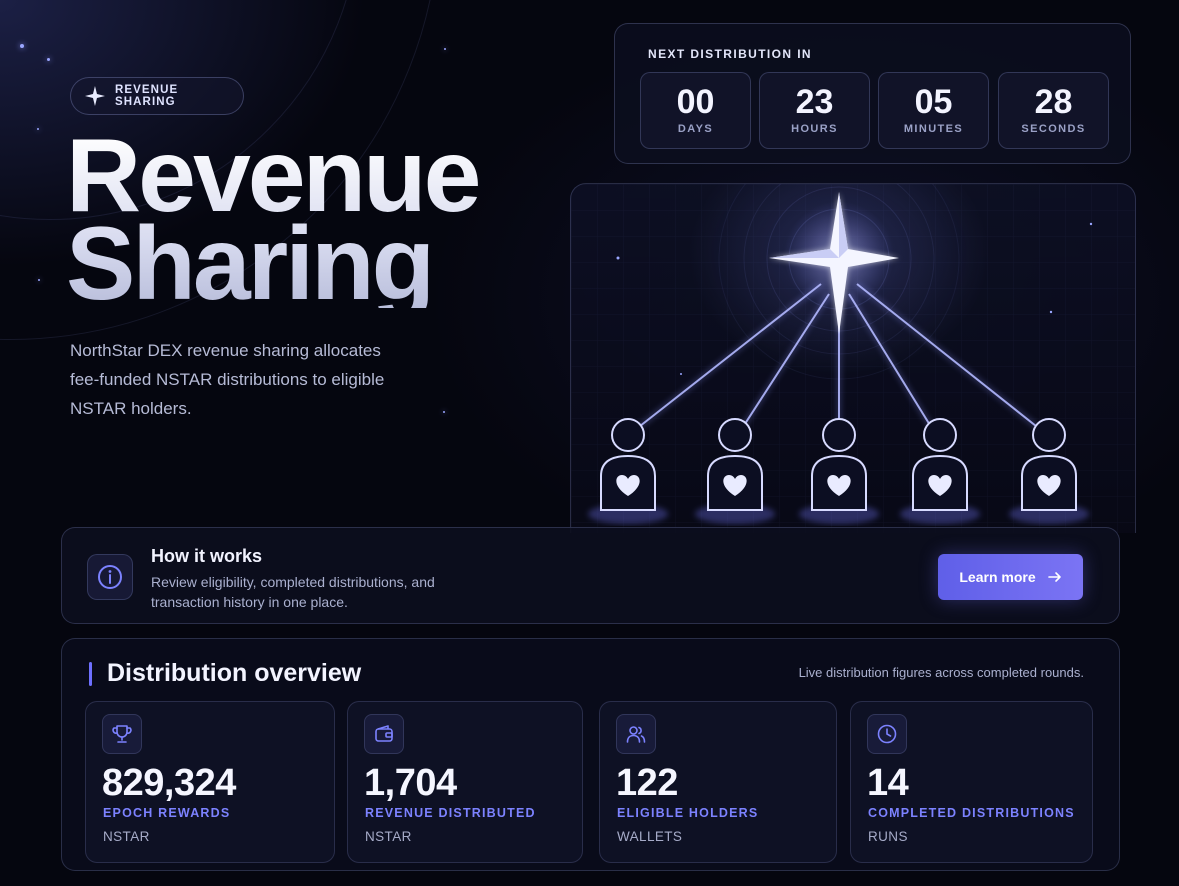 The image size is (1179, 886). What do you see at coordinates (465, 782) in the screenshot?
I see `stat-card-revenue-distributed: 1,704 REVENUE DISTRIBUTED NSTAR` at bounding box center [465, 782].